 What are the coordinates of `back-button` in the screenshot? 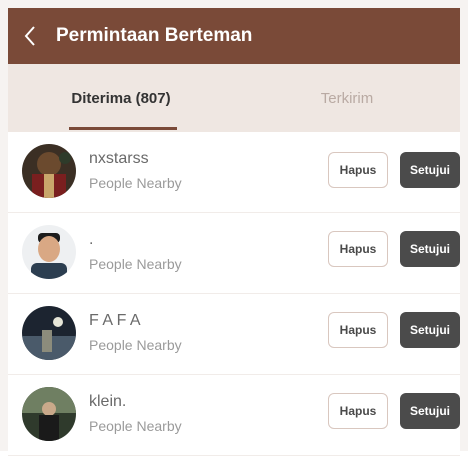 It's located at (30, 36).